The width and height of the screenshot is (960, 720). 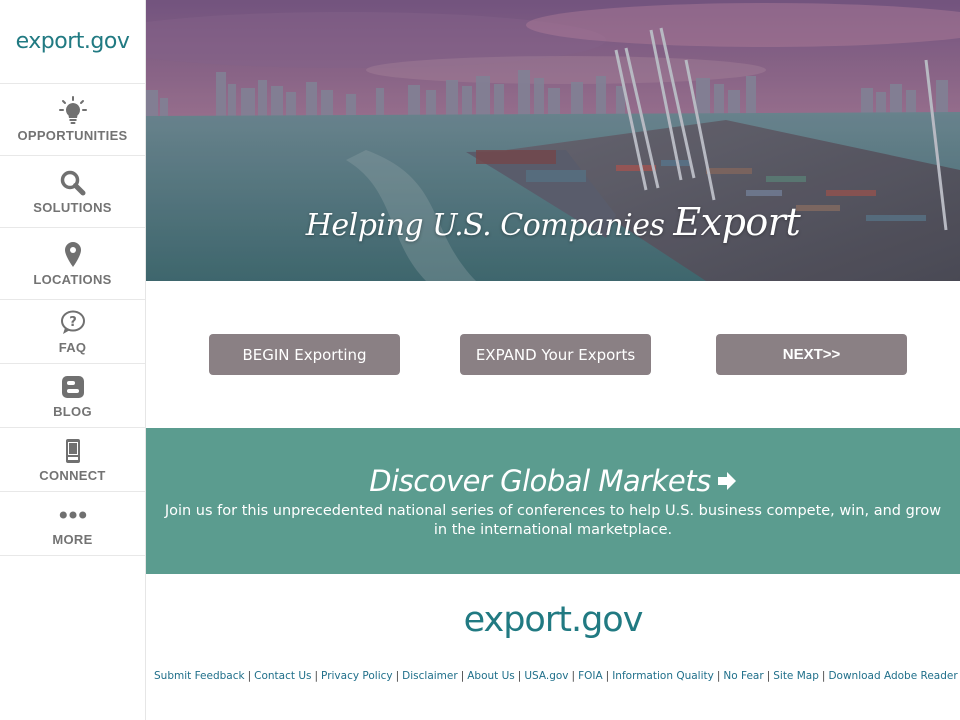 What do you see at coordinates (489, 225) in the screenshot?
I see `hero-title-prefix: Helping U.S. Companies` at bounding box center [489, 225].